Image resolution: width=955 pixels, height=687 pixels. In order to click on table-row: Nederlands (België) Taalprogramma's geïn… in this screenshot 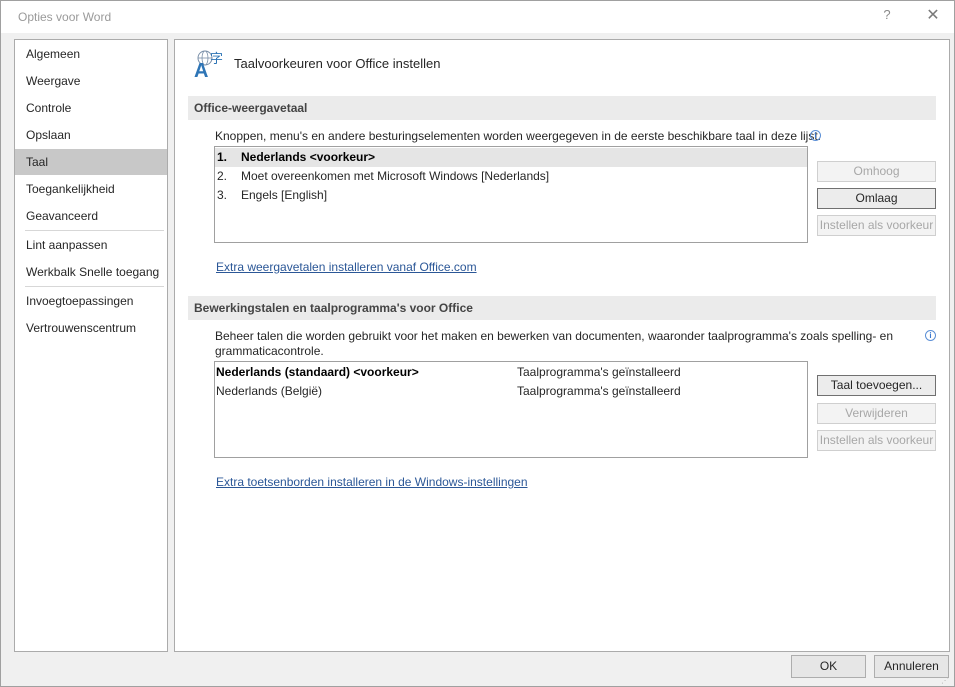, I will do `click(511, 391)`.